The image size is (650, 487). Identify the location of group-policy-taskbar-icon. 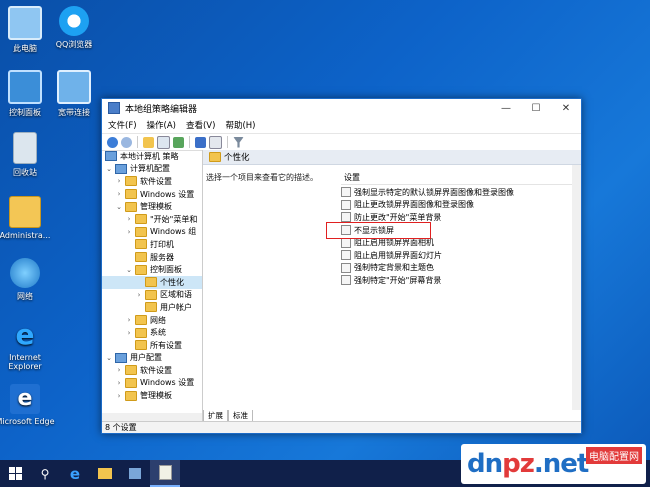
(165, 473).